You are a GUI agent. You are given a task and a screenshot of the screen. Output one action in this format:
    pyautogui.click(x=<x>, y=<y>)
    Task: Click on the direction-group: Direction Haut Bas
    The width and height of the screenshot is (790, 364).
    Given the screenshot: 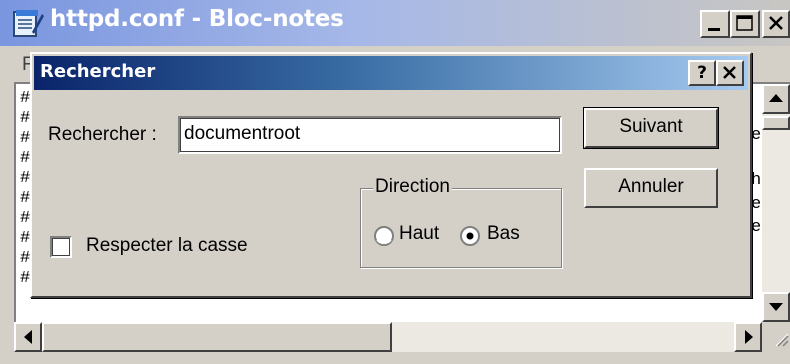 What is the action you would take?
    pyautogui.click(x=461, y=222)
    